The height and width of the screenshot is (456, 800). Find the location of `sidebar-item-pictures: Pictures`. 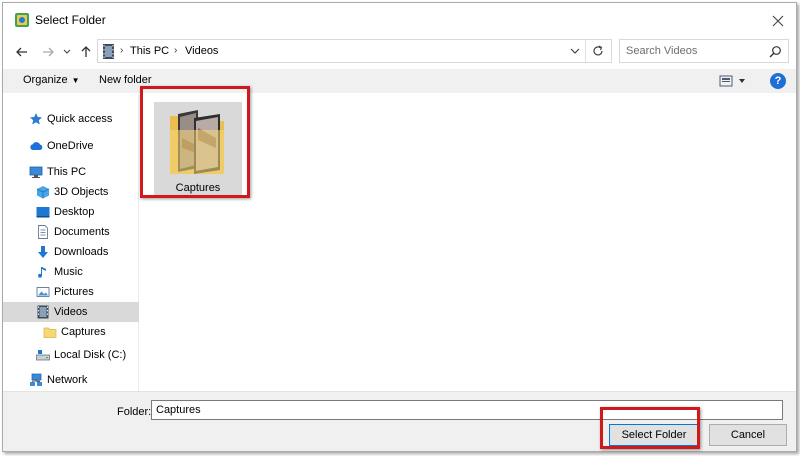

sidebar-item-pictures: Pictures is located at coordinates (71, 292).